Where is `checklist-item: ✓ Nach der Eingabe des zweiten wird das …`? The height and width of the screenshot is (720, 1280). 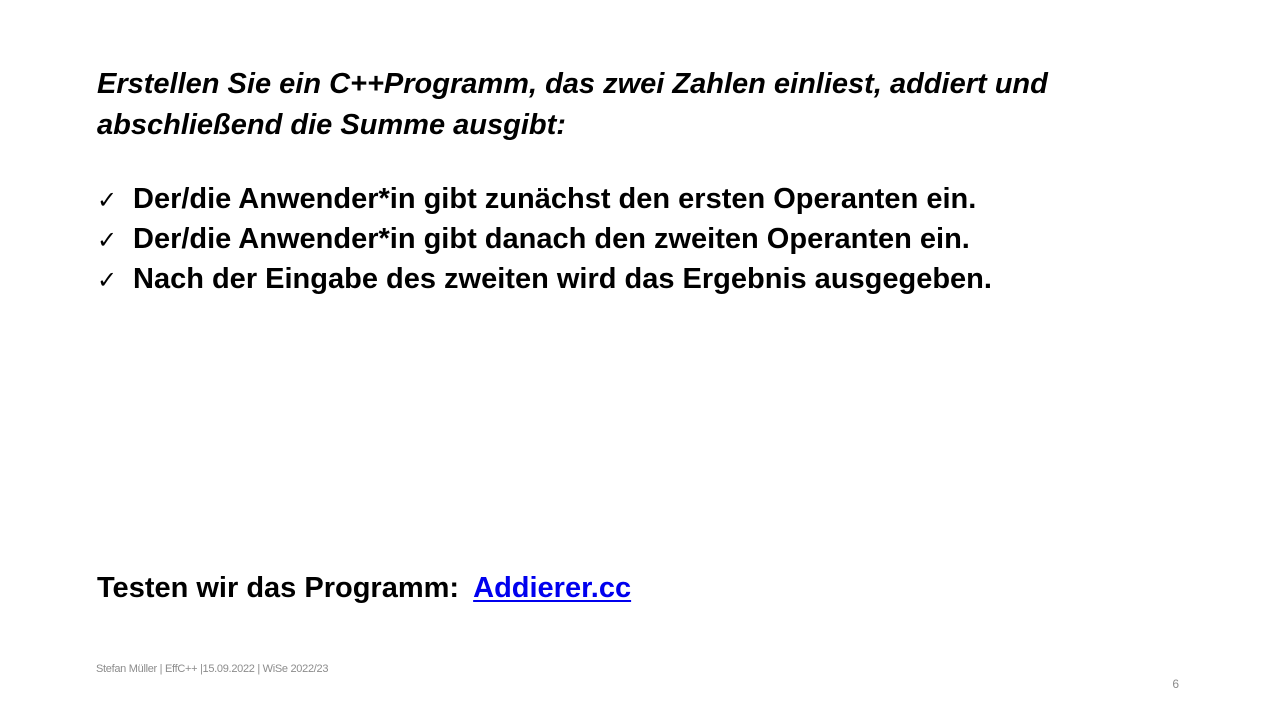 checklist-item: ✓ Nach der Eingabe des zweiten wird das … is located at coordinates (544, 280).